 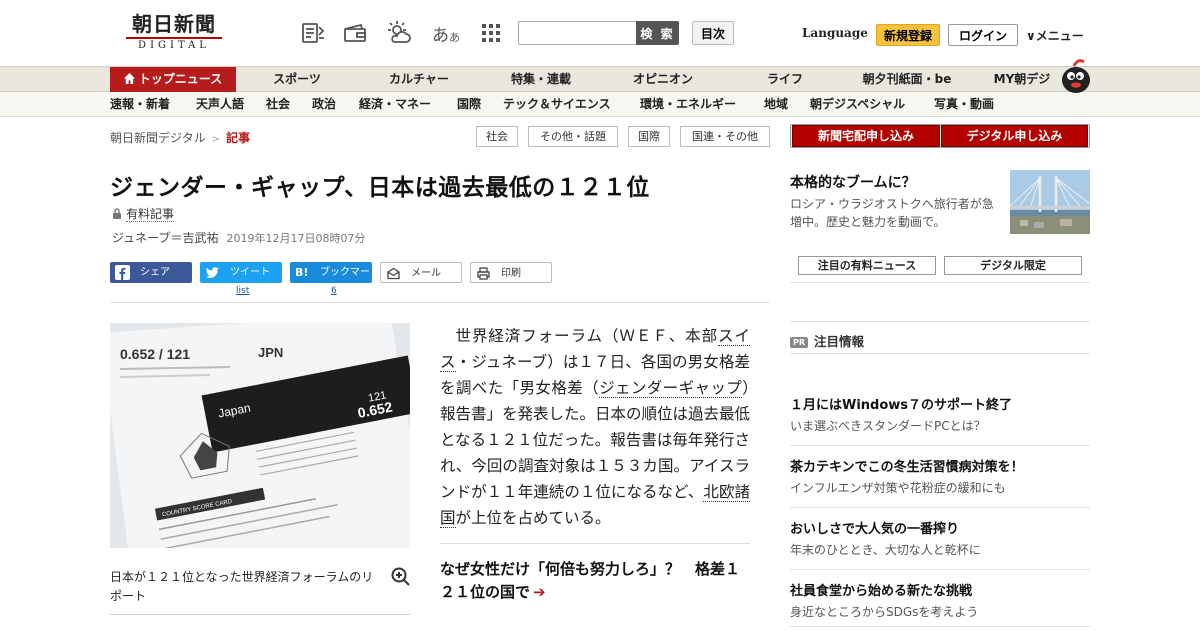 I want to click on menu-label: メニュー, so click(x=1059, y=36).